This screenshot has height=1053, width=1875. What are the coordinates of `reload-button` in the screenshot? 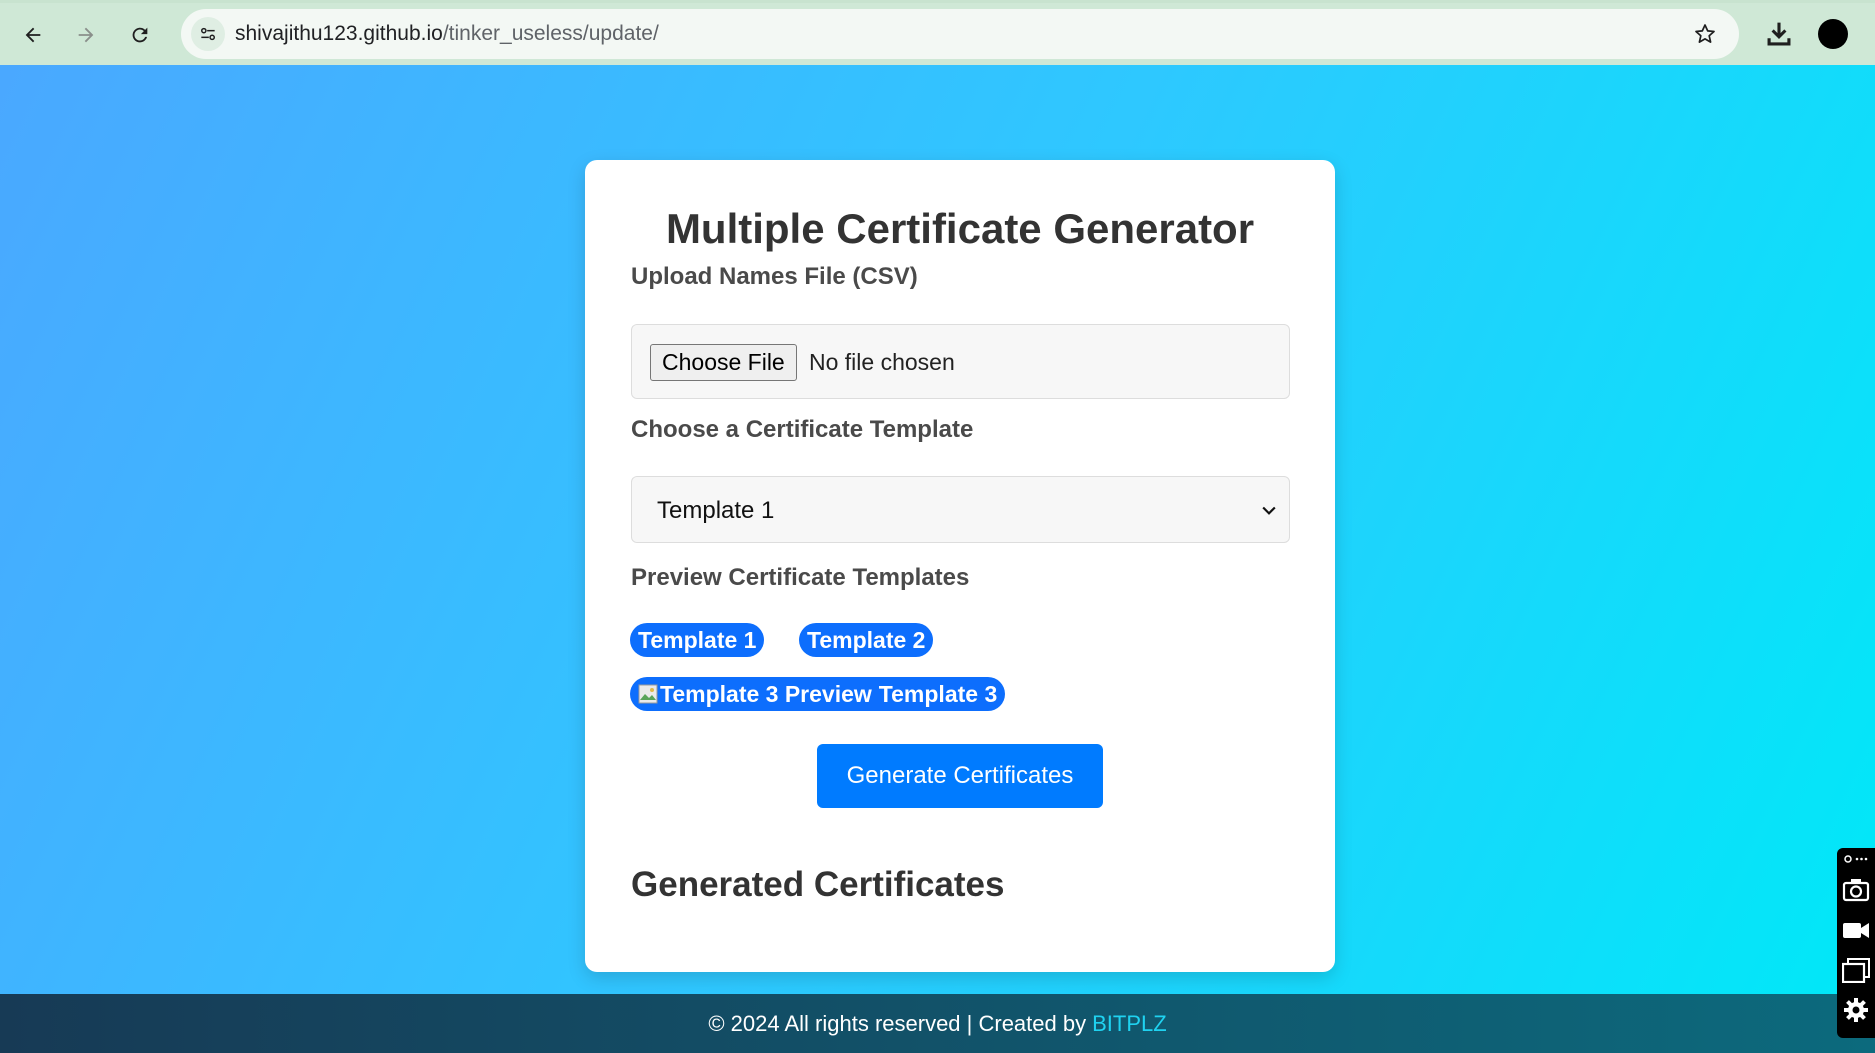 It's located at (140, 35).